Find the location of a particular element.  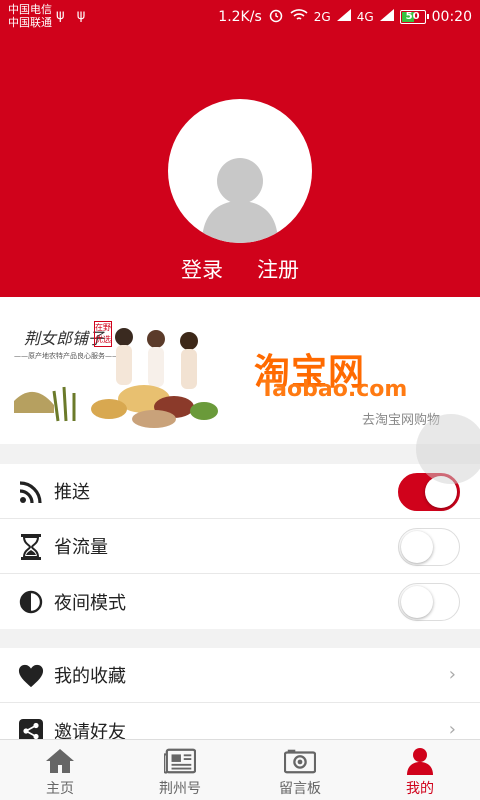

status-bar: 中国电信 中国联通 ψ ψ 1.2K/s 2G 4G 50 00:20 is located at coordinates (240, 16).